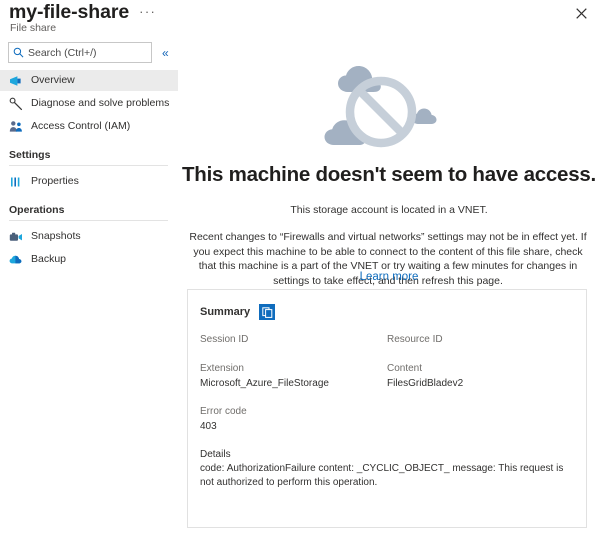 The image size is (600, 541). I want to click on sidebar-item-access-control-iam: Access Control (IAM), so click(89, 126).